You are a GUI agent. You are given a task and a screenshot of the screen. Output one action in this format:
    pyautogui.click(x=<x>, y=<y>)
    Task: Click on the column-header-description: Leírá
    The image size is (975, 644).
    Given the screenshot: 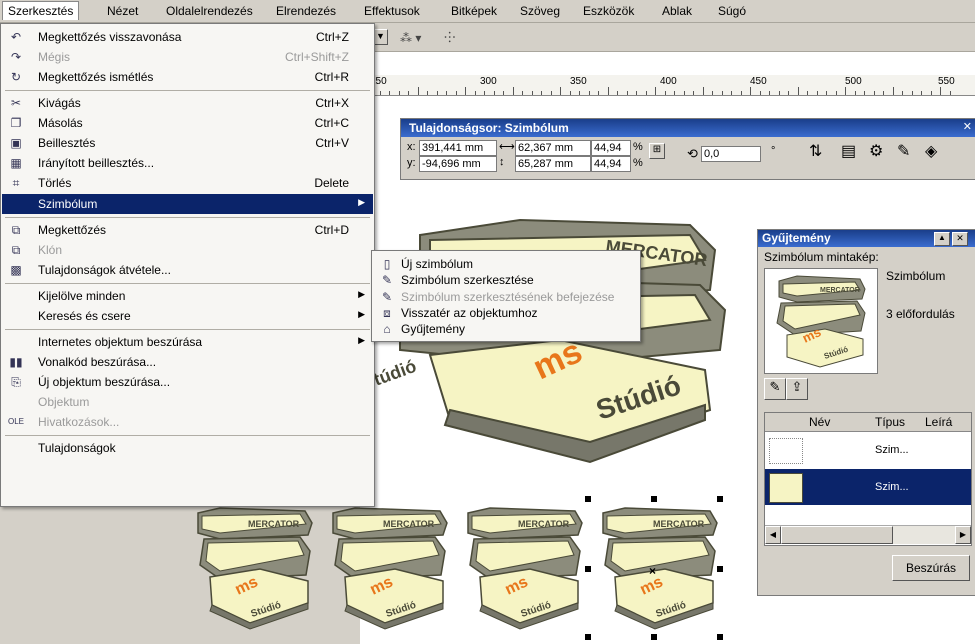 What is the action you would take?
    pyautogui.click(x=938, y=422)
    